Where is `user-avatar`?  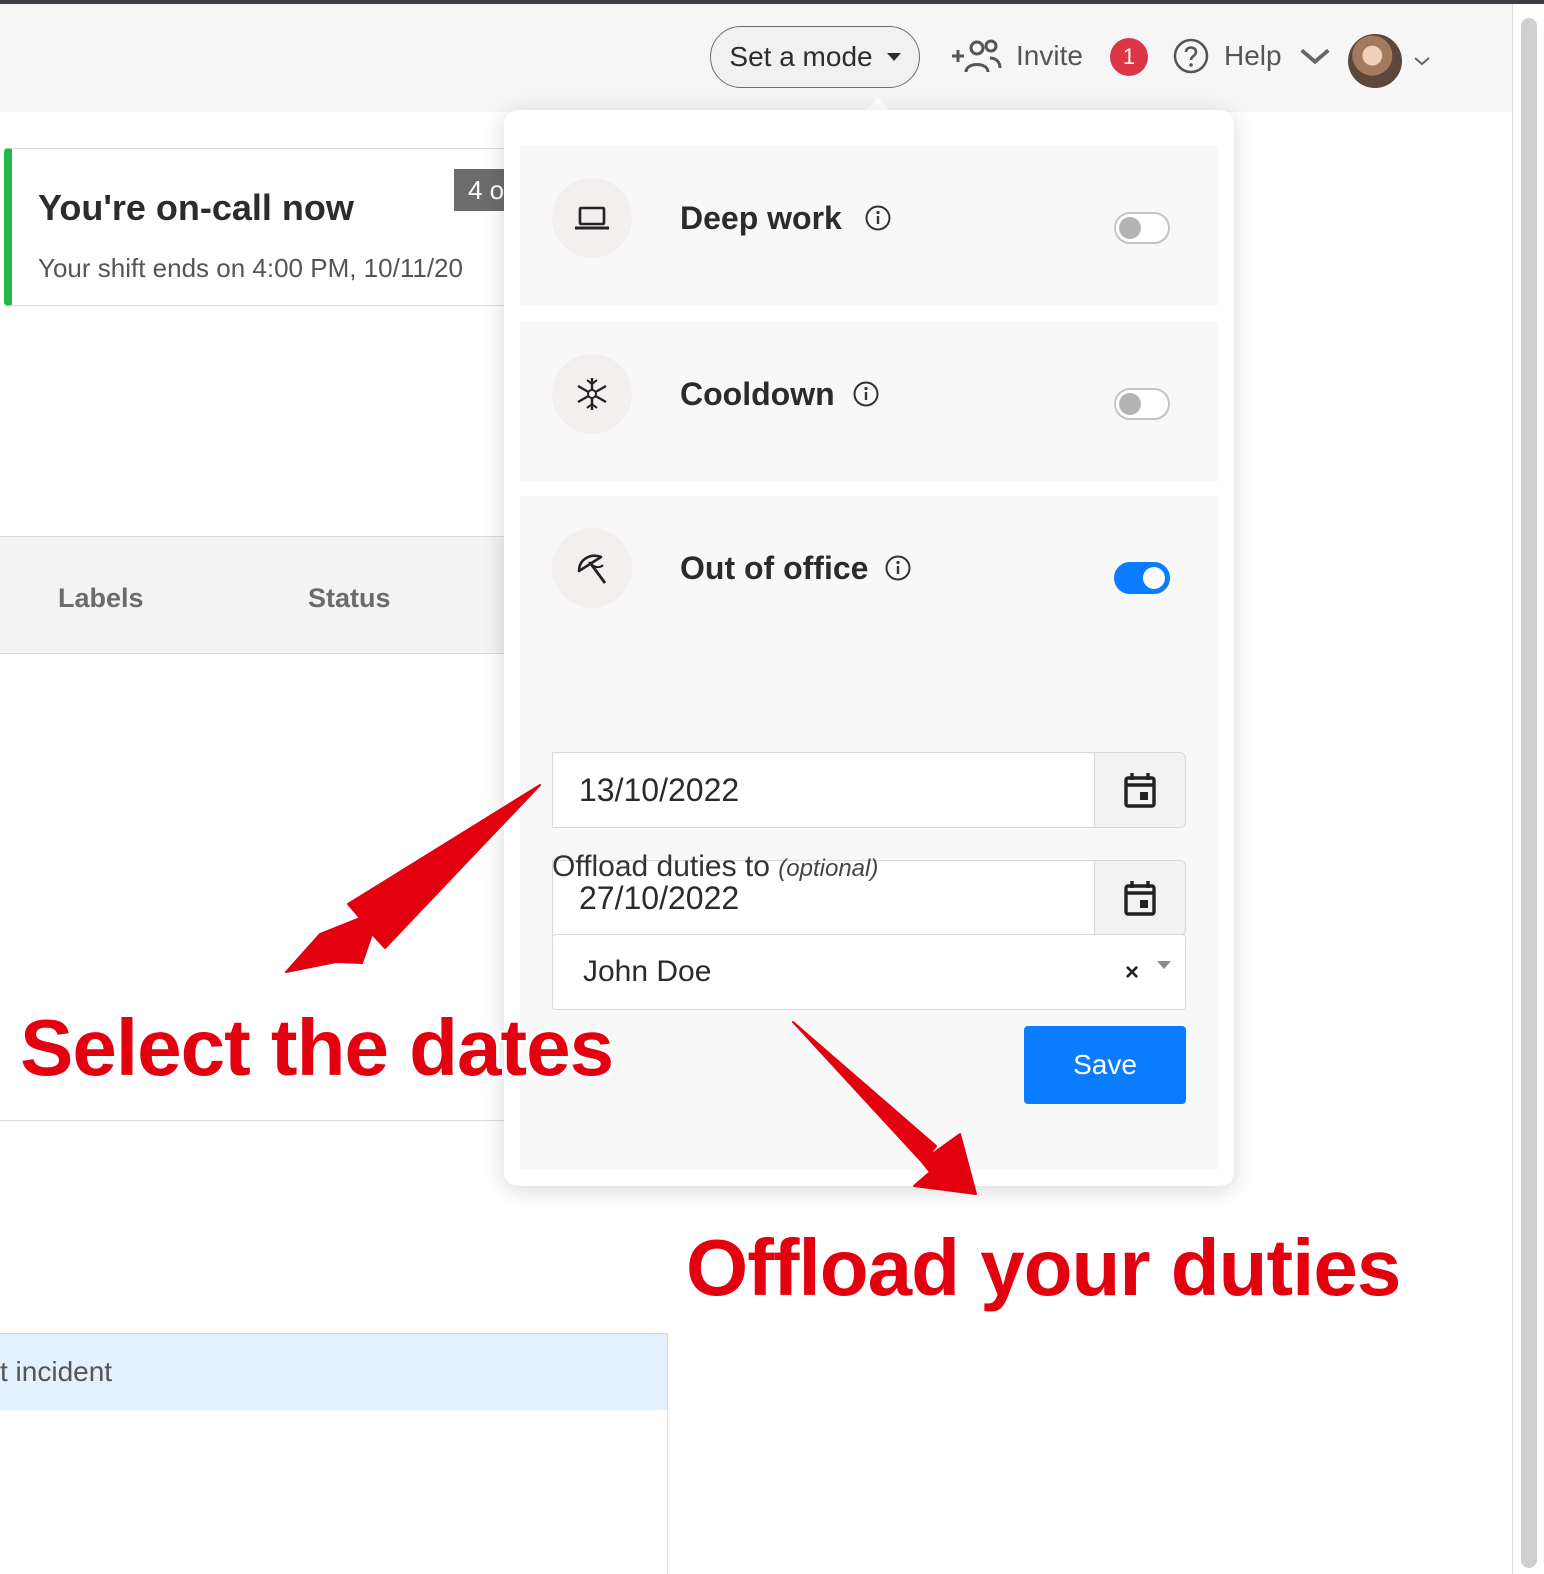
user-avatar is located at coordinates (1375, 61).